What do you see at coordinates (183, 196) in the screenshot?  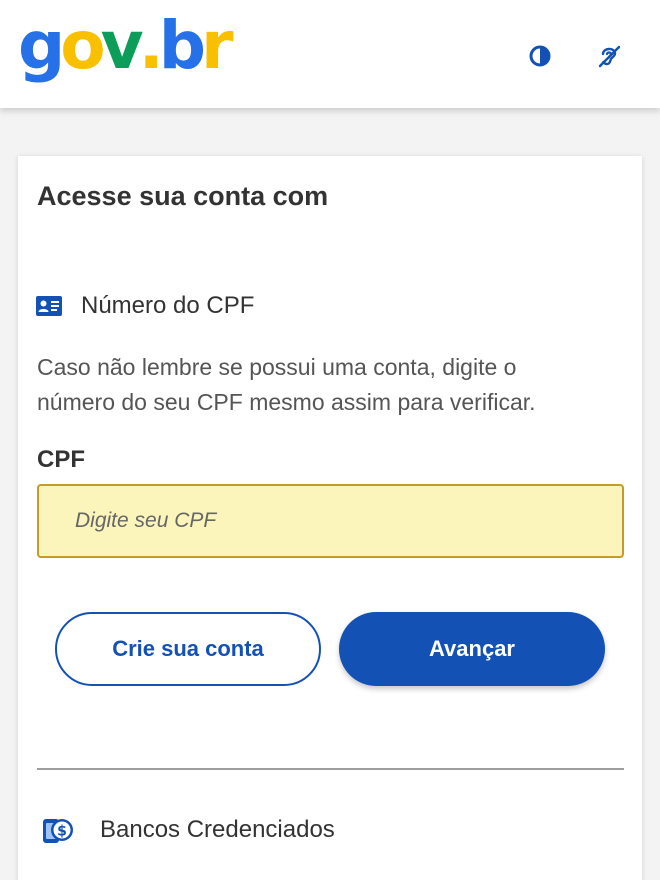 I see `page-title: Acesse sua conta com` at bounding box center [183, 196].